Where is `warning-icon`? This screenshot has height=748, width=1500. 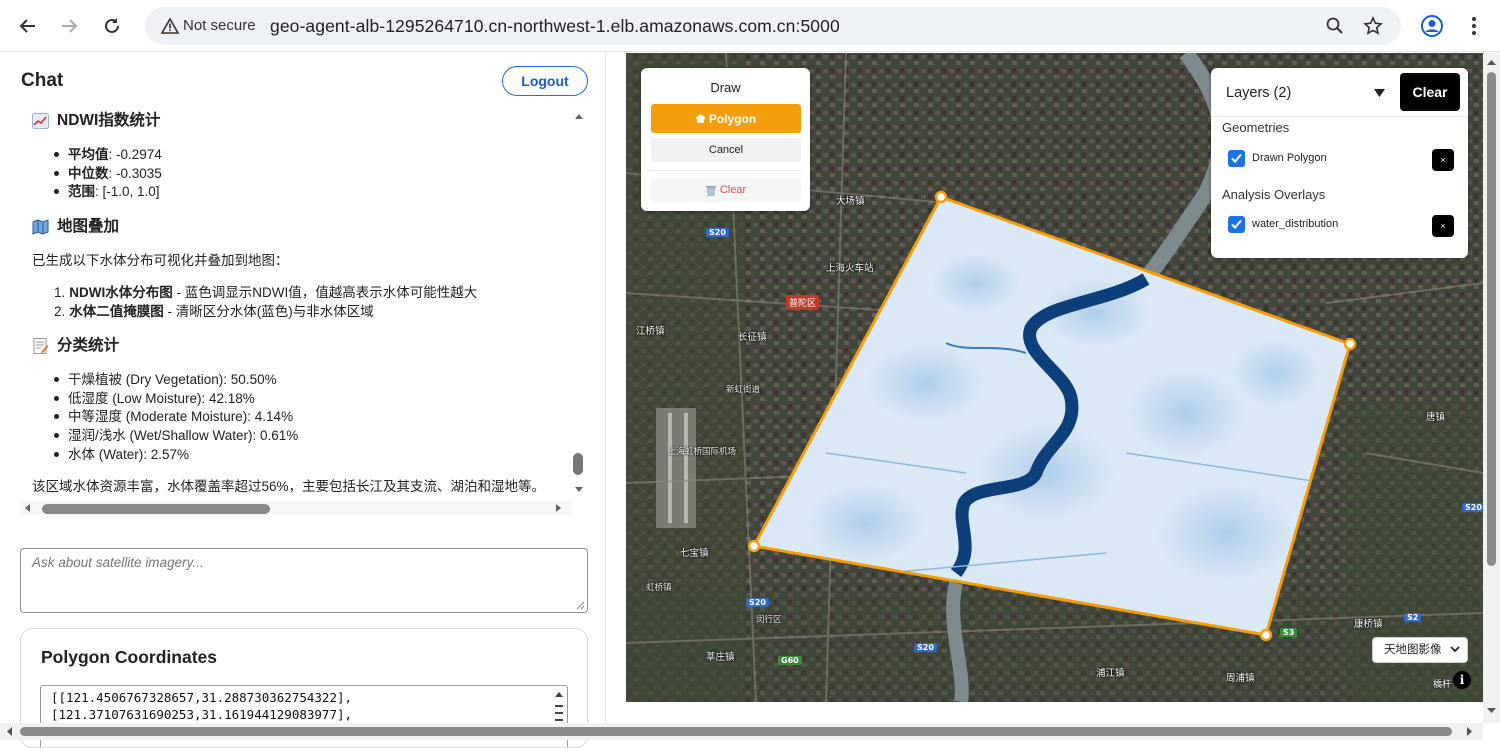
warning-icon is located at coordinates (170, 26).